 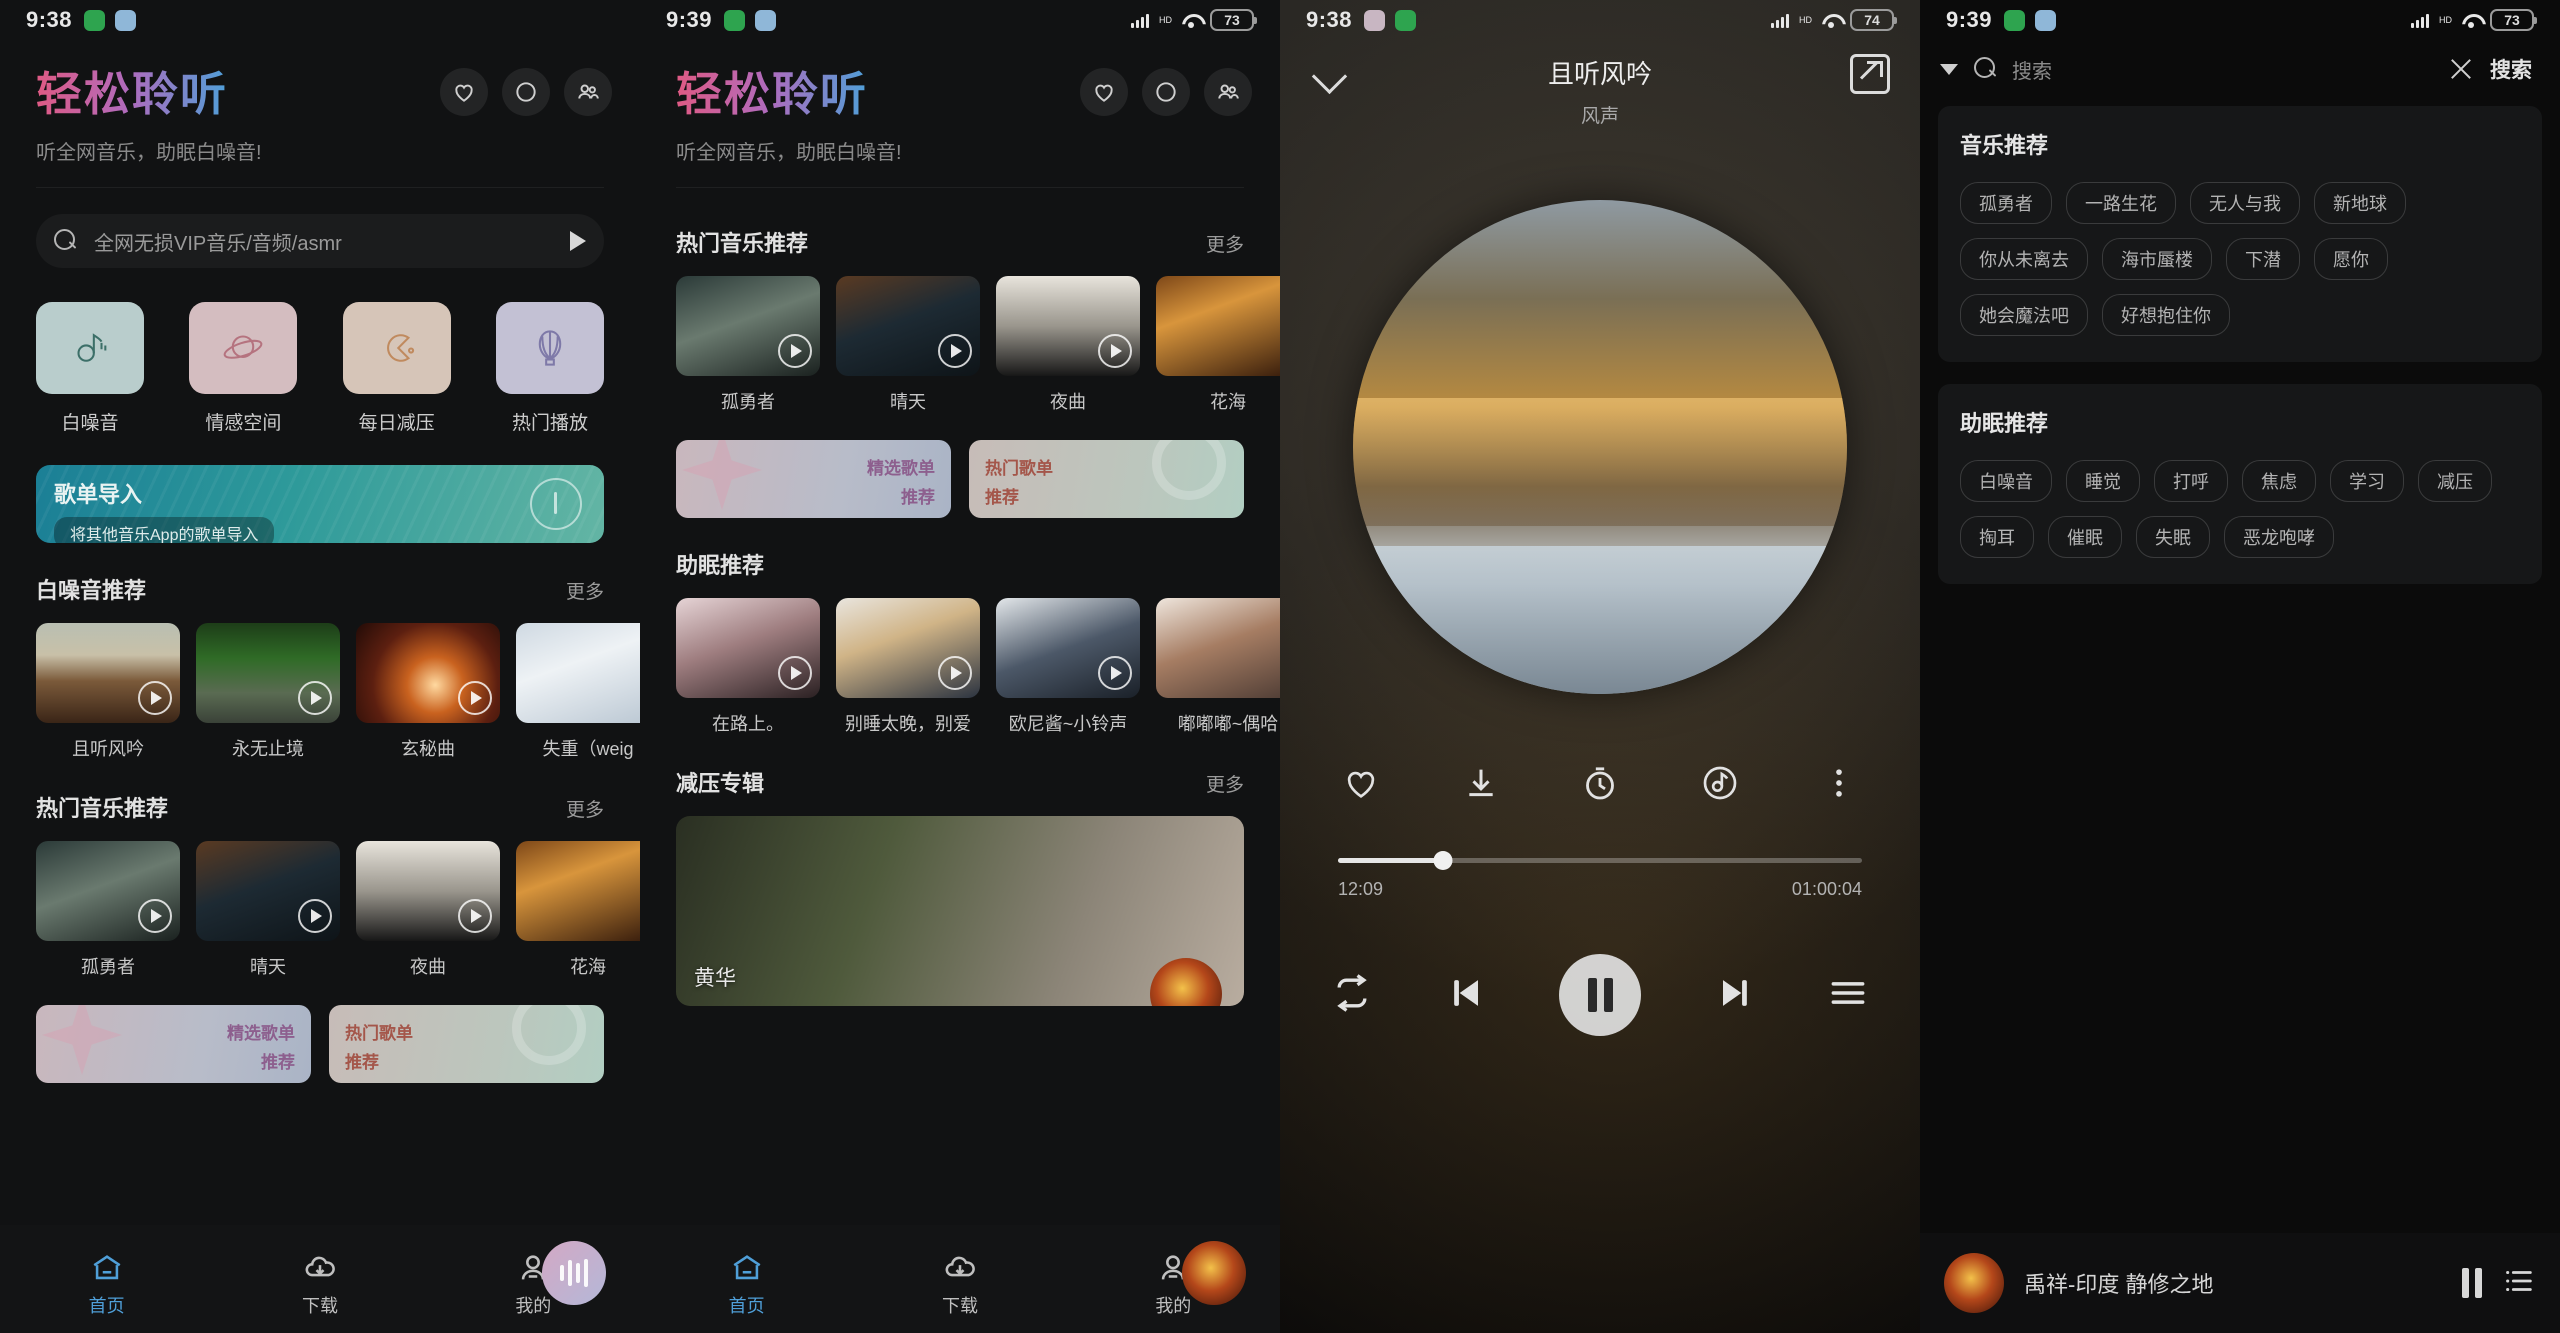 What do you see at coordinates (1481, 783) in the screenshot?
I see `download-button` at bounding box center [1481, 783].